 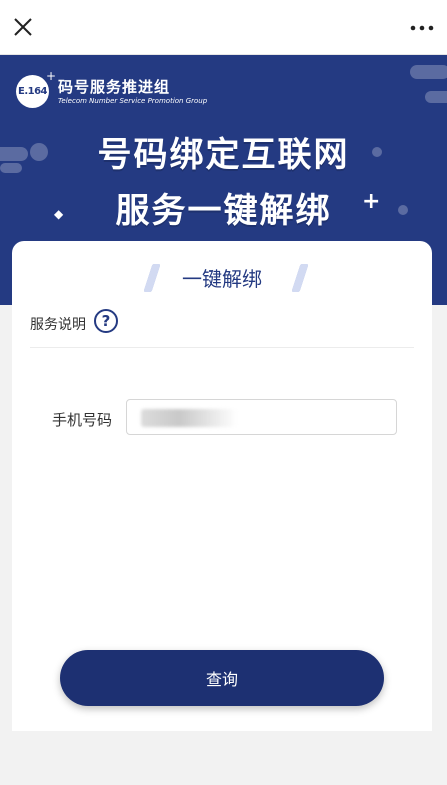 What do you see at coordinates (223, 27) in the screenshot?
I see `top-bar` at bounding box center [223, 27].